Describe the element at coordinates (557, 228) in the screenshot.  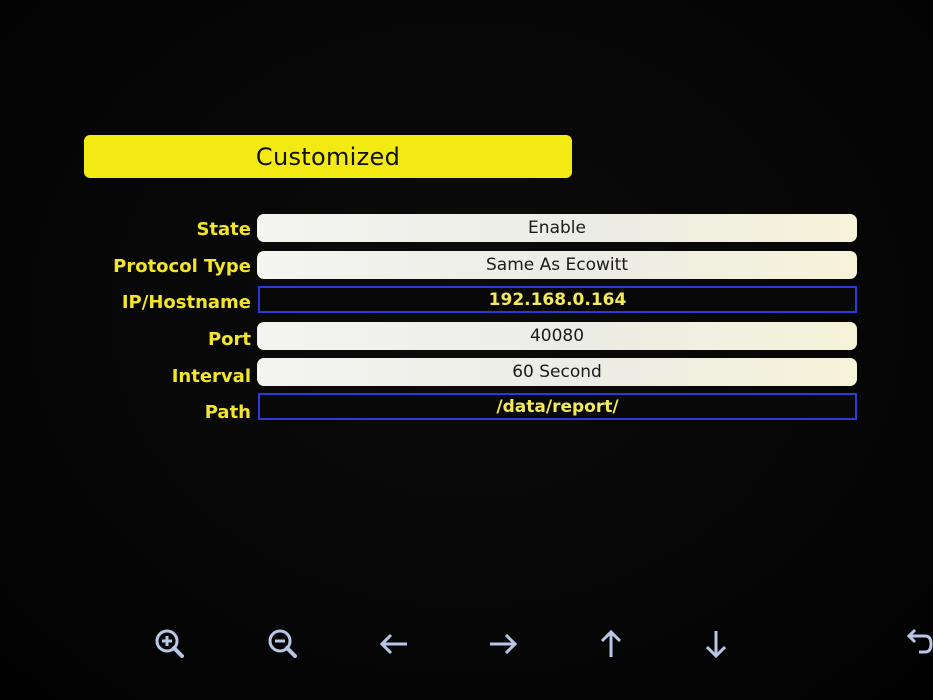
I see `state-select: Enable` at that location.